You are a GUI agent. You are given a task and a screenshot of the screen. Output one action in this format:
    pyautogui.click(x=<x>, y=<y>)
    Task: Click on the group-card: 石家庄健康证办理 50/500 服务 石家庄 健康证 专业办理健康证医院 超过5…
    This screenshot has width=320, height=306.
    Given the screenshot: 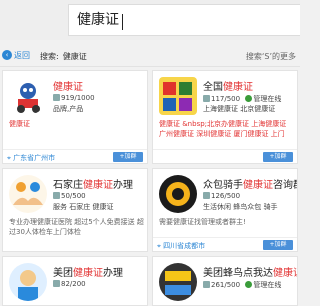 What is the action you would take?
    pyautogui.click(x=75, y=210)
    